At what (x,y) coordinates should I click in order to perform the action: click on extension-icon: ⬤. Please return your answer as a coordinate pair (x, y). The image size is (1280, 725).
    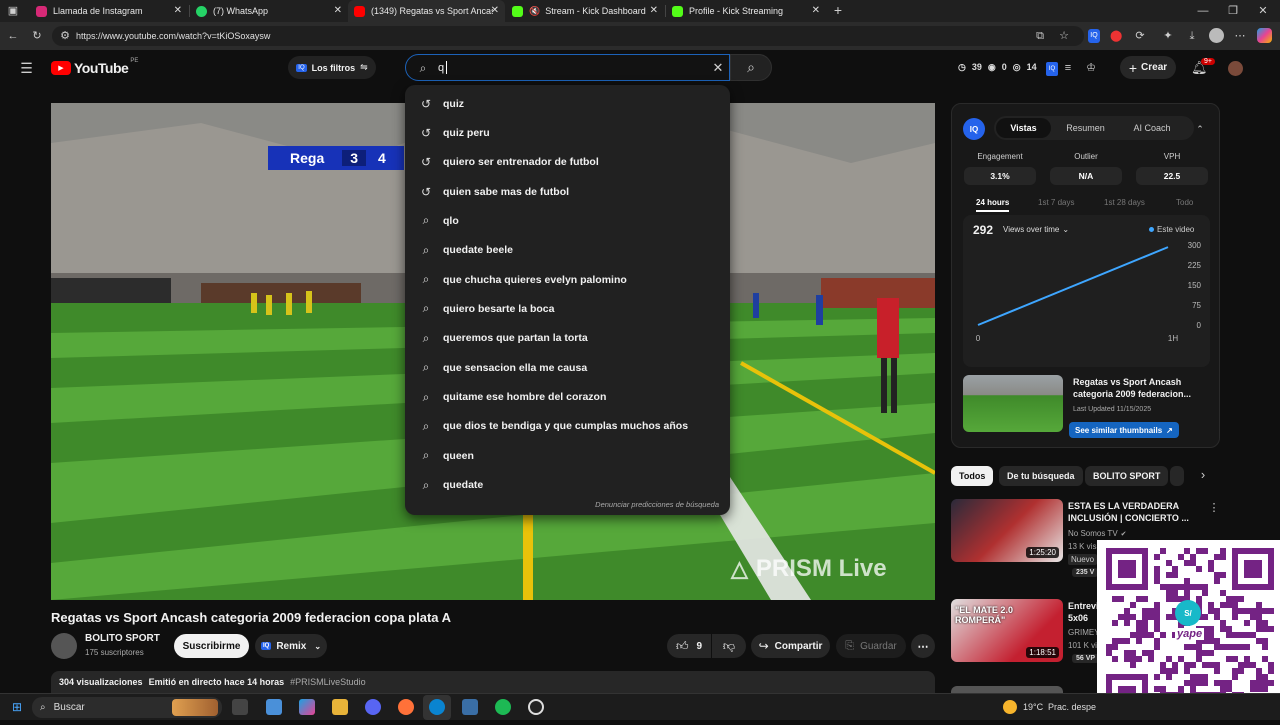
    Looking at the image, I should click on (1116, 36).